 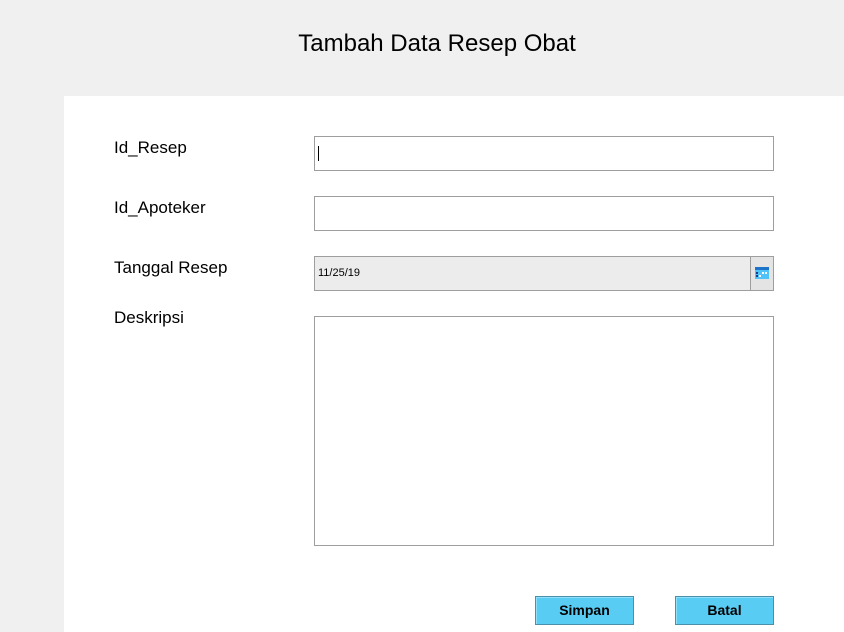 What do you see at coordinates (724, 610) in the screenshot?
I see `batal-button: Batal` at bounding box center [724, 610].